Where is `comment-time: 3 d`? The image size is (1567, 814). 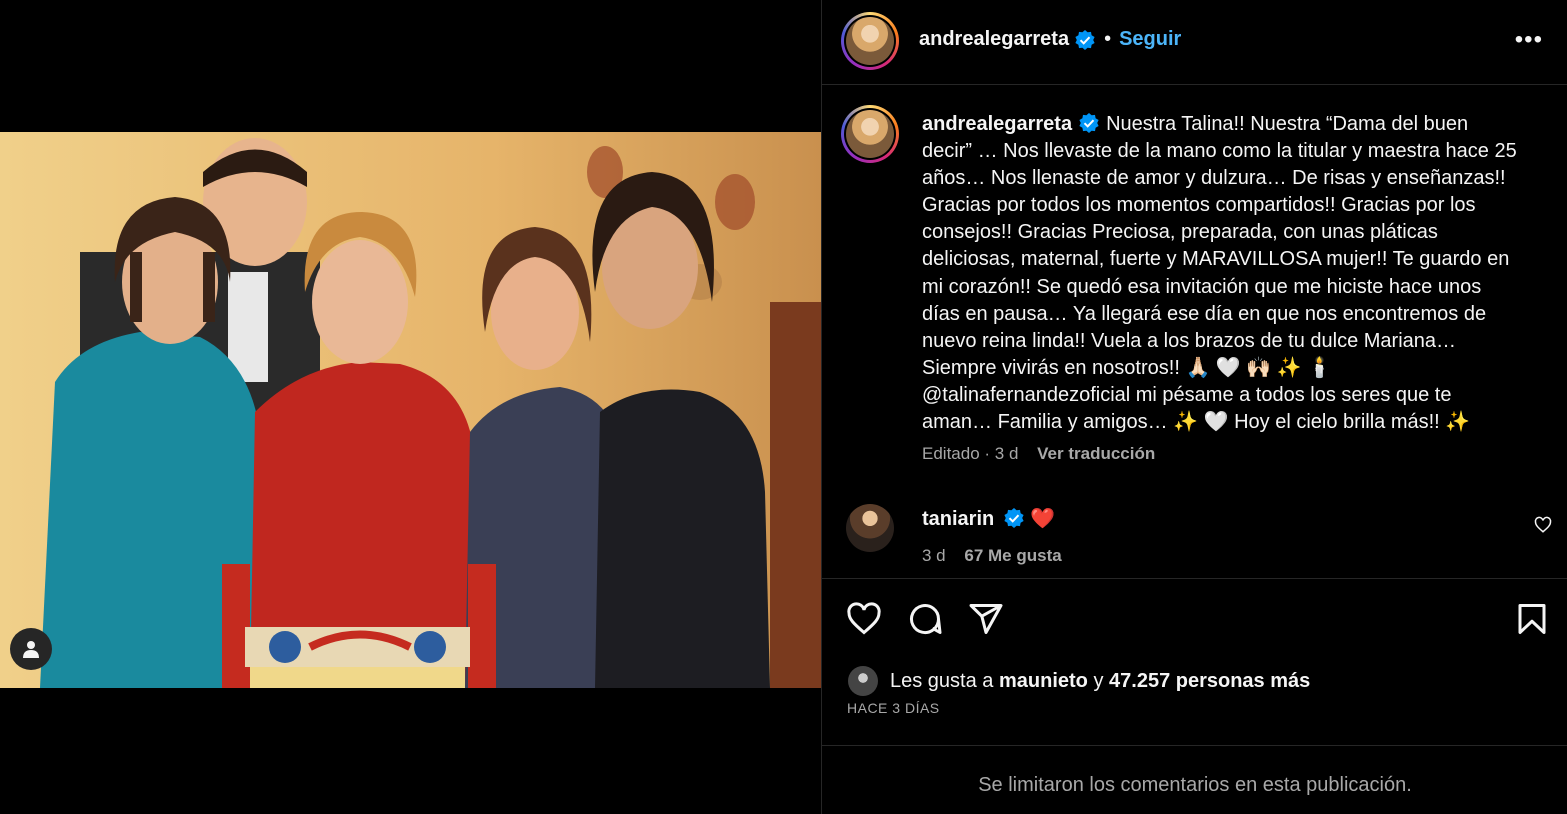 comment-time: 3 d is located at coordinates (934, 555).